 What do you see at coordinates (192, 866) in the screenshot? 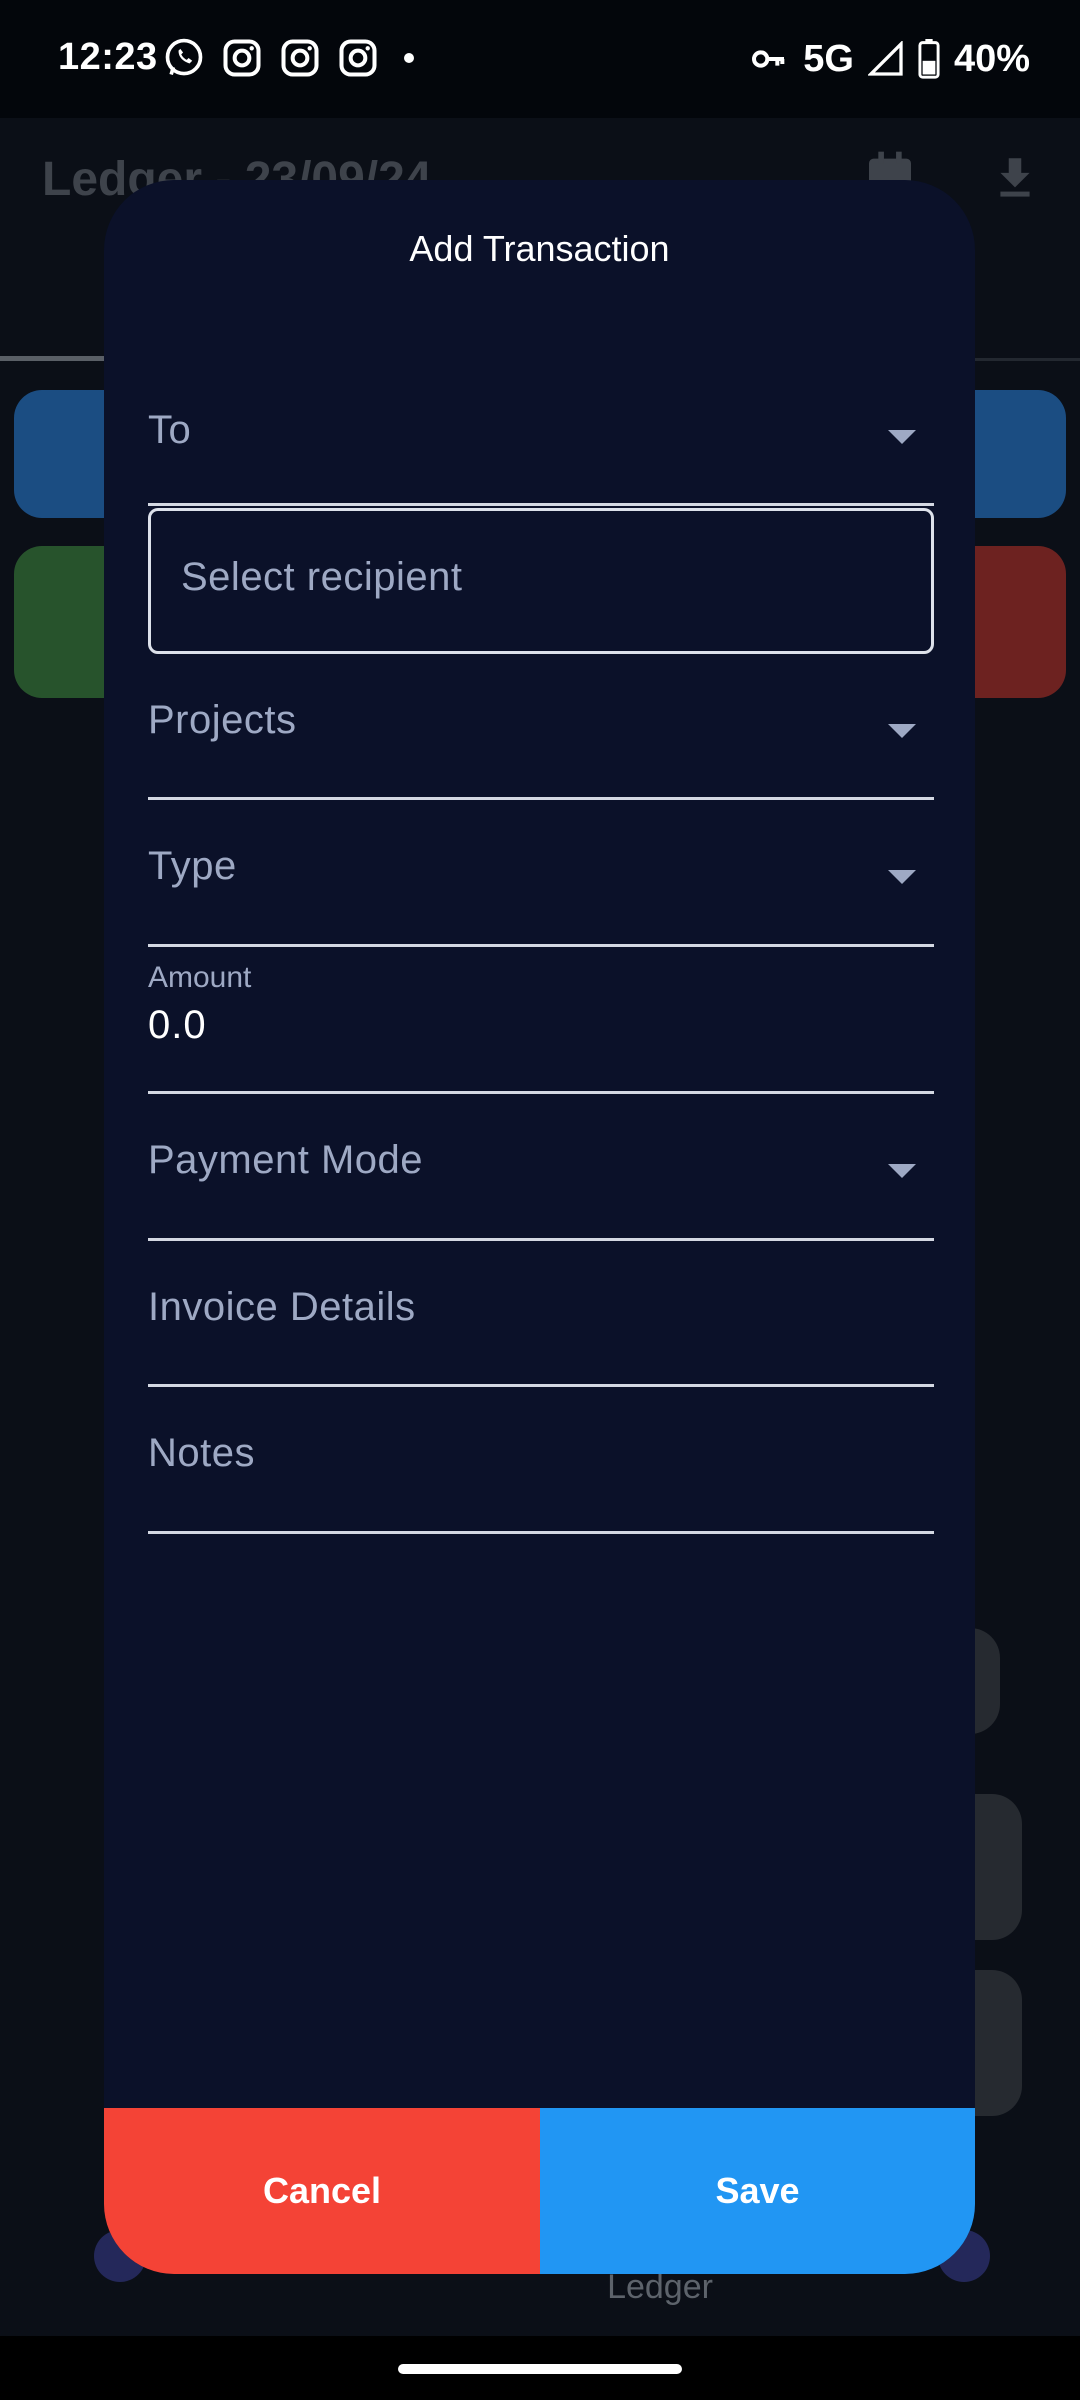
I see `type-label: Type` at bounding box center [192, 866].